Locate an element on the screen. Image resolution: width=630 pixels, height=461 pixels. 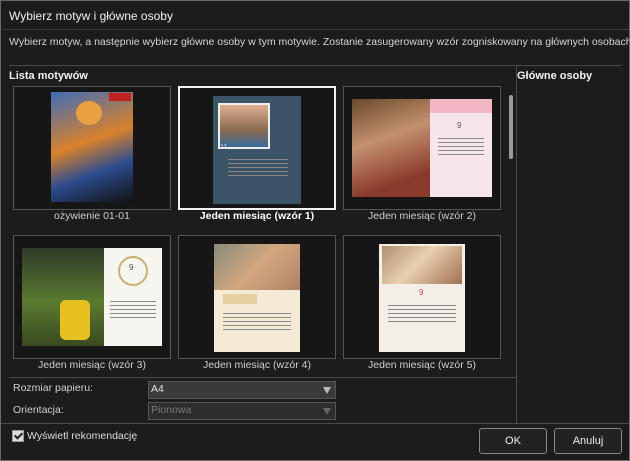
girl-photo is located at coordinates (391, 148).